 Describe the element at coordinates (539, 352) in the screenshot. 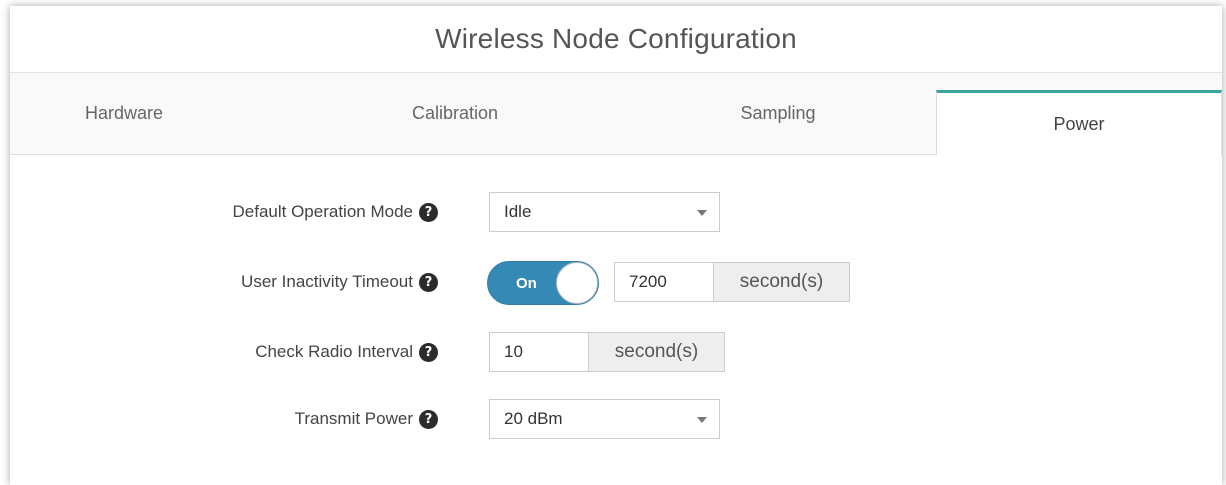

I see `check-radio-interval-input: 10` at that location.